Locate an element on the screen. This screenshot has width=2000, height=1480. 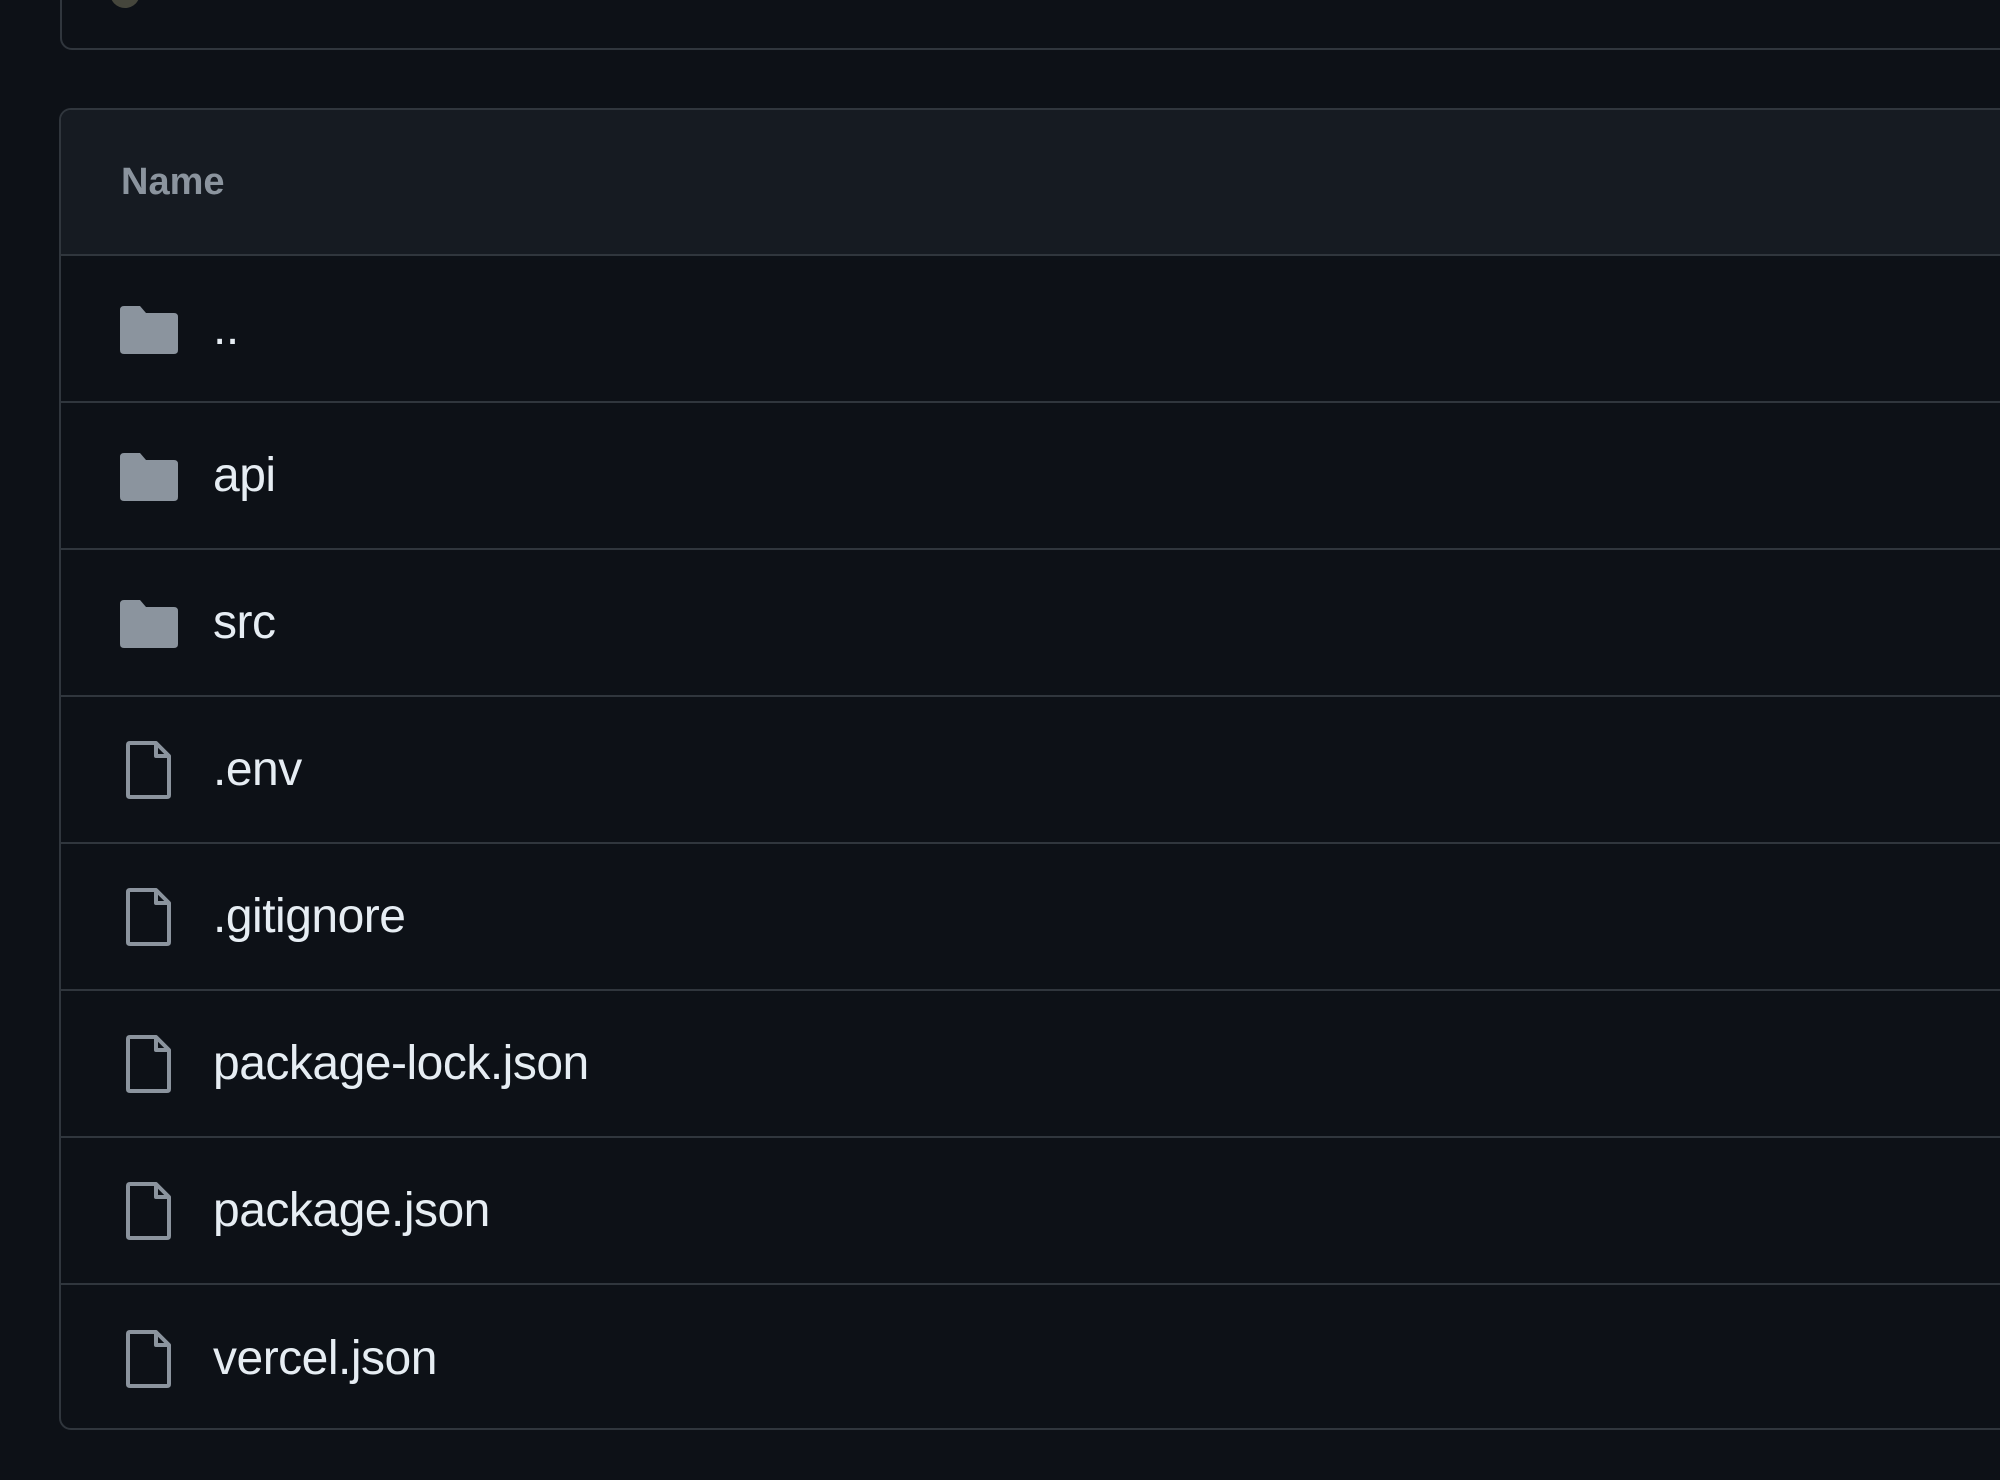
file-name: .. is located at coordinates (226, 328).